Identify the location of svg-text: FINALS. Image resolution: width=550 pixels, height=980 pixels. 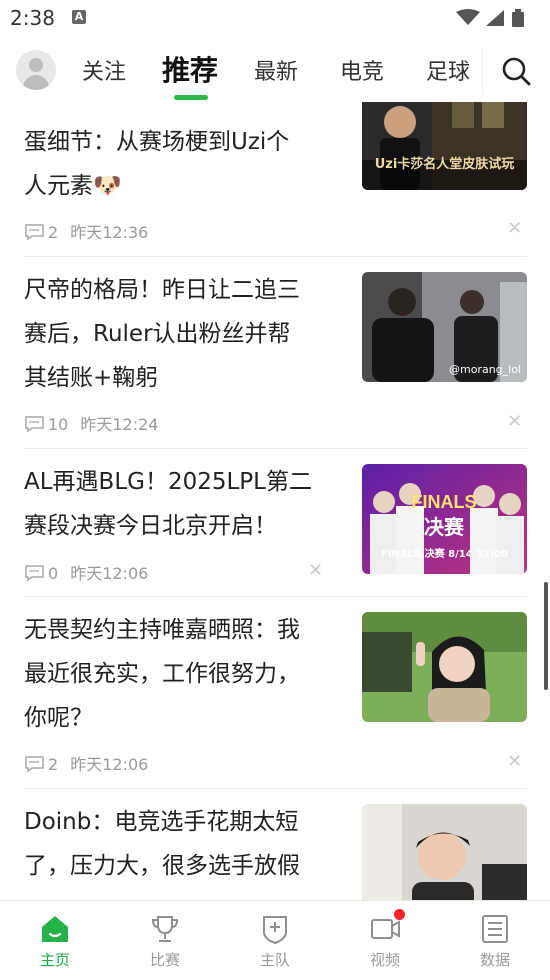
(444, 502).